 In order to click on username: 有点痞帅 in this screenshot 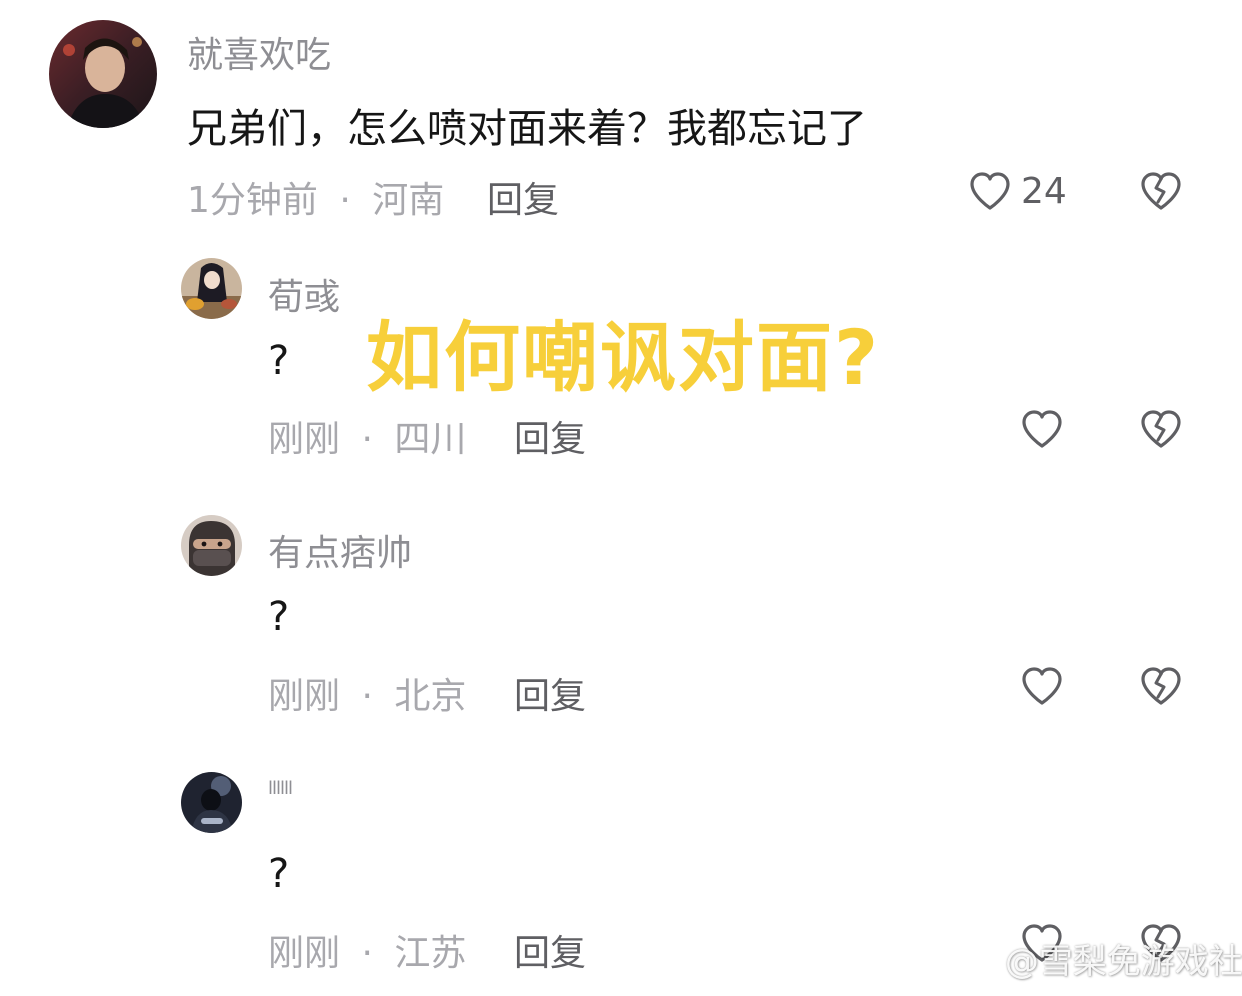, I will do `click(340, 550)`.